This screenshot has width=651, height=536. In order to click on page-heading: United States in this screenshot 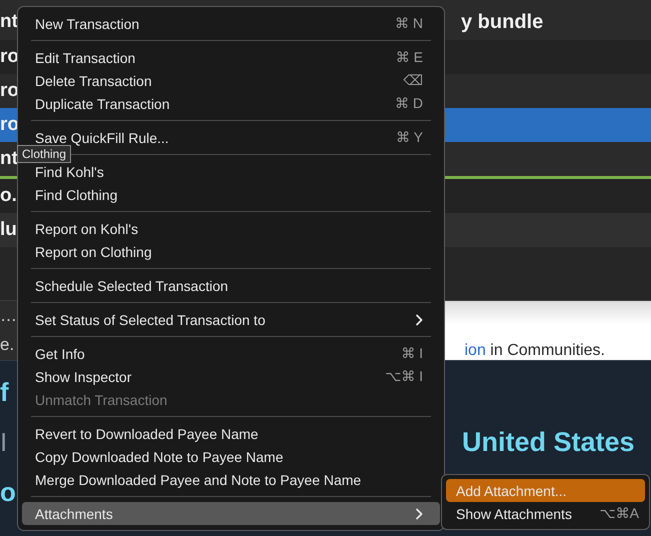, I will do `click(548, 442)`.